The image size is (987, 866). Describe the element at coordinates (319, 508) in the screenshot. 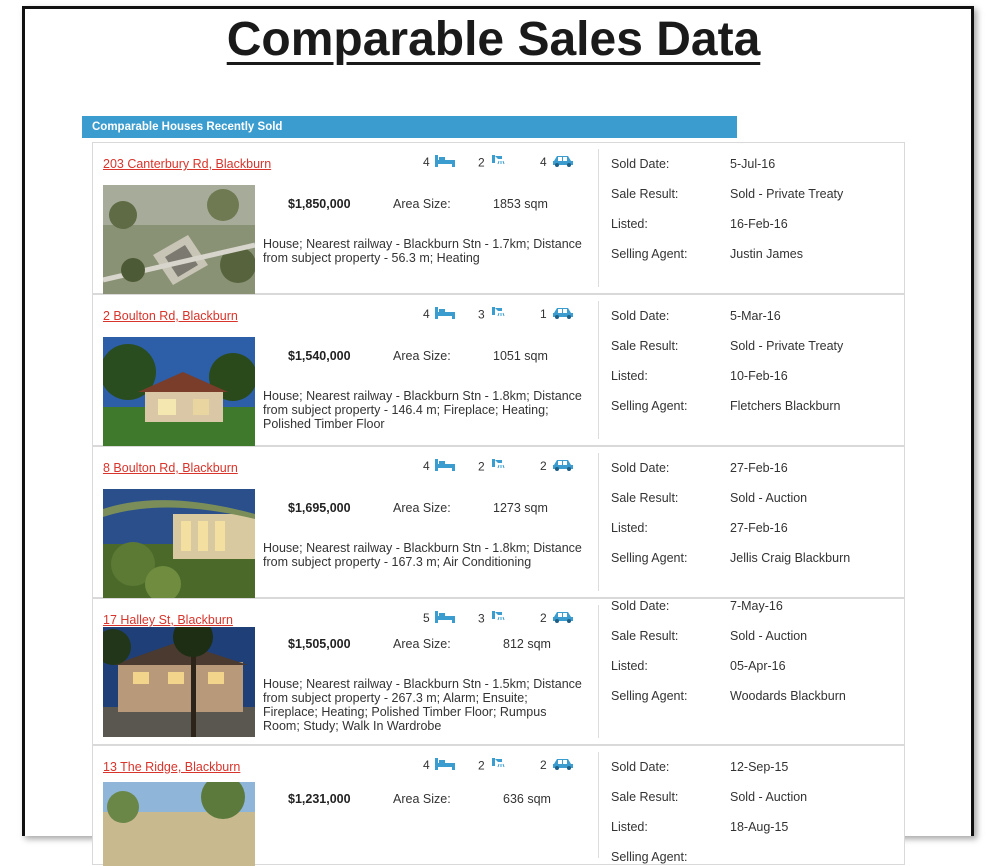

I see `sale-price: $1,695,000` at that location.